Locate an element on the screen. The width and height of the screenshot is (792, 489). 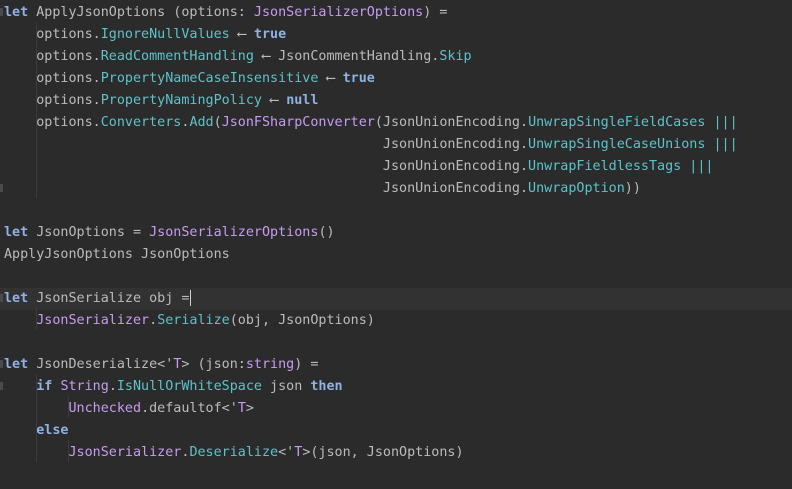
code-token: ApplyJsonOptions (options: is located at coordinates (141, 12).